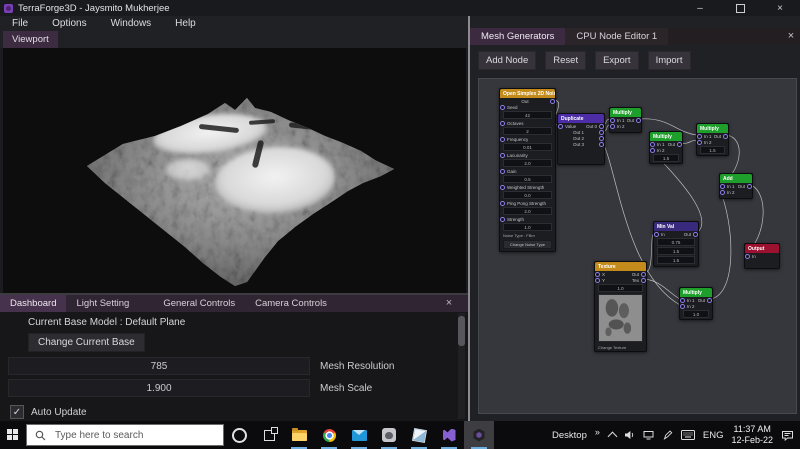  I want to click on tab-mesh-generators: Mesh Generators, so click(518, 36).